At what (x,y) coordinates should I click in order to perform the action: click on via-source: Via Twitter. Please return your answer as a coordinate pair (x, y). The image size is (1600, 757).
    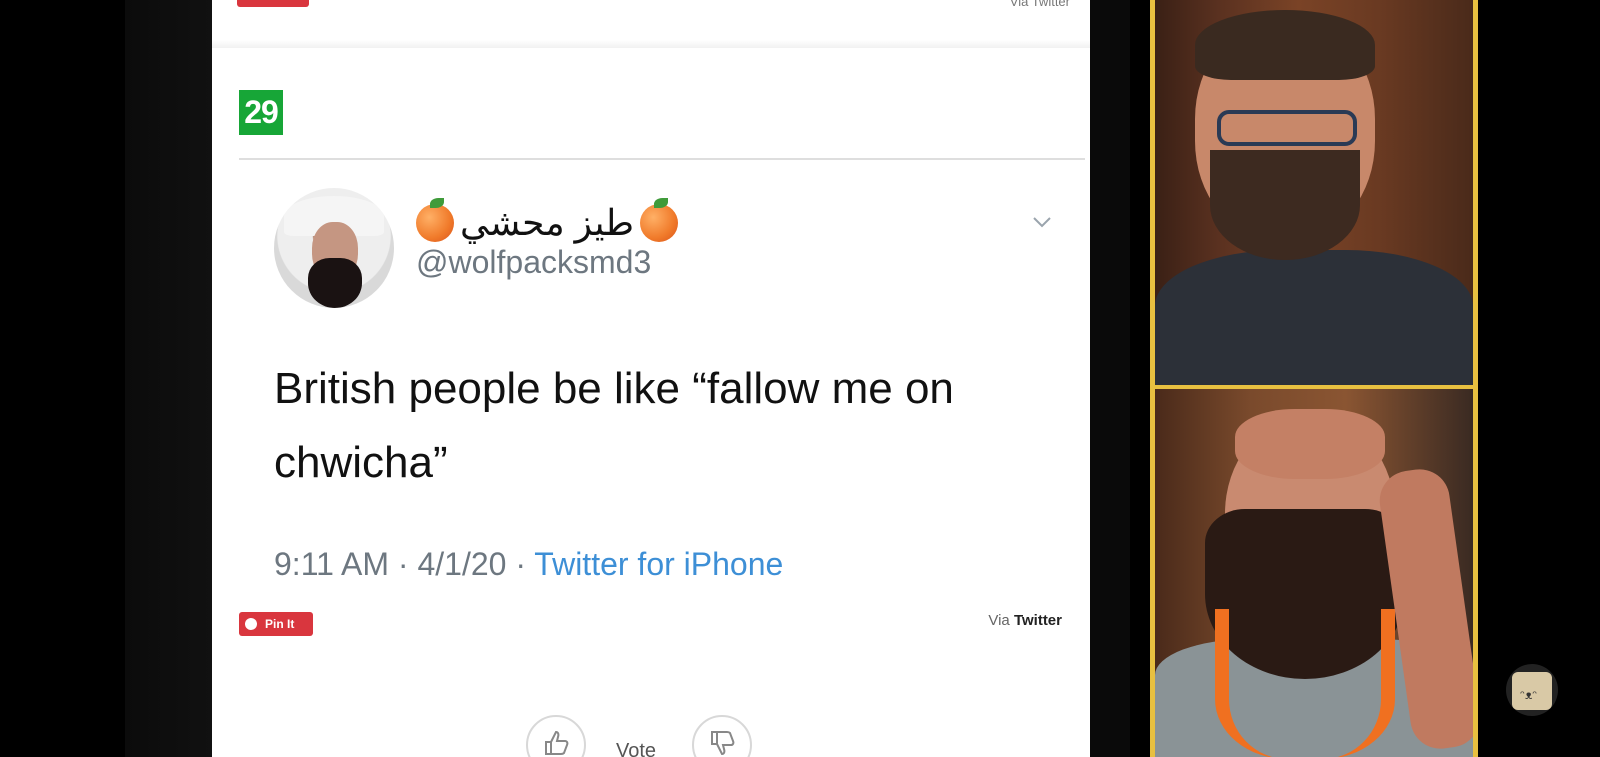
    Looking at the image, I should click on (1025, 620).